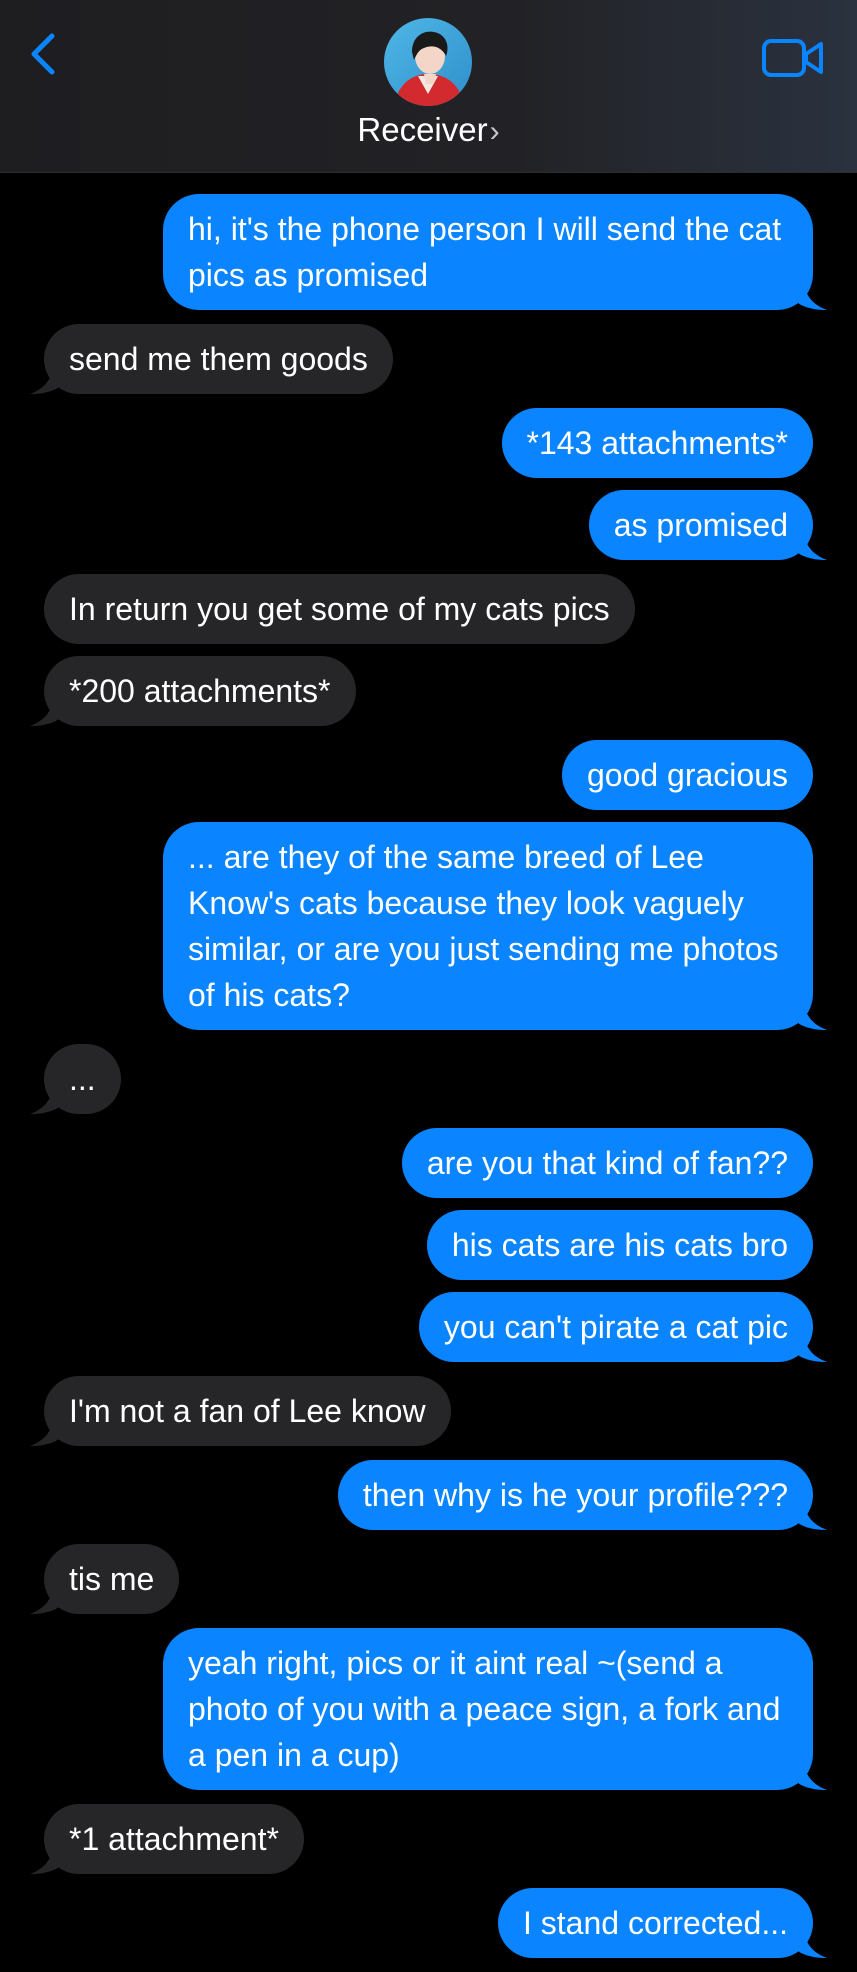 Image resolution: width=857 pixels, height=1972 pixels. I want to click on message-row: send me them goods, so click(428, 359).